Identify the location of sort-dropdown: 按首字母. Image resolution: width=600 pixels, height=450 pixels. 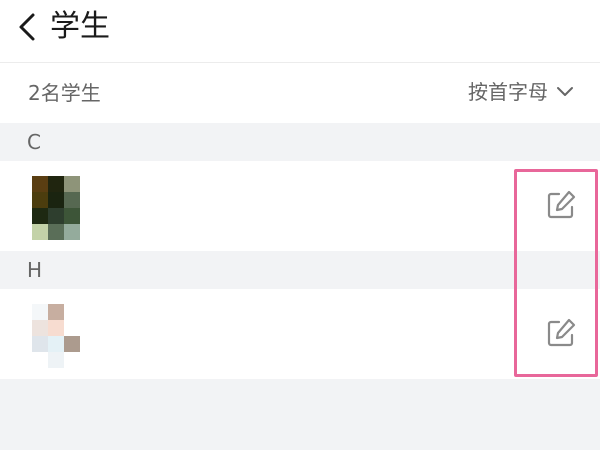
(521, 92).